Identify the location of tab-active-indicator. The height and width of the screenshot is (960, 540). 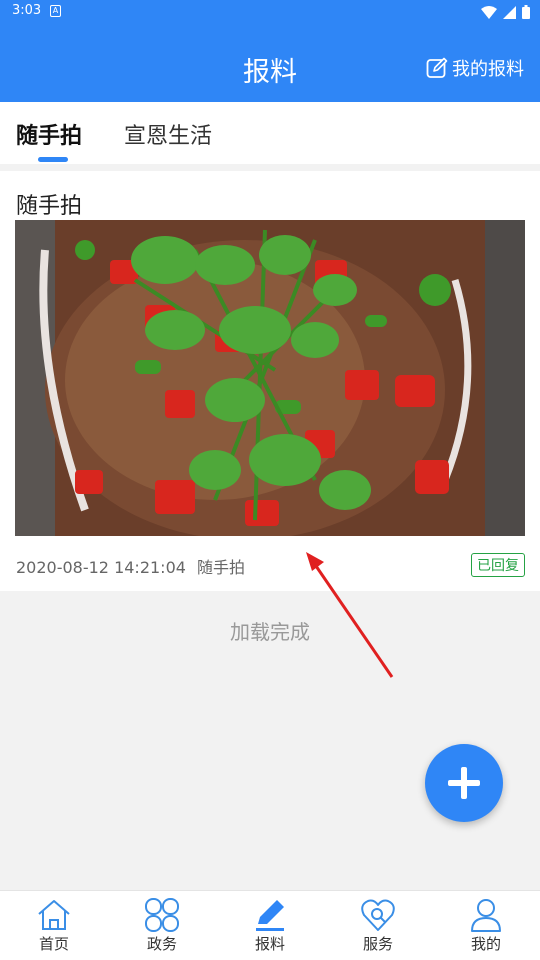
(53, 159).